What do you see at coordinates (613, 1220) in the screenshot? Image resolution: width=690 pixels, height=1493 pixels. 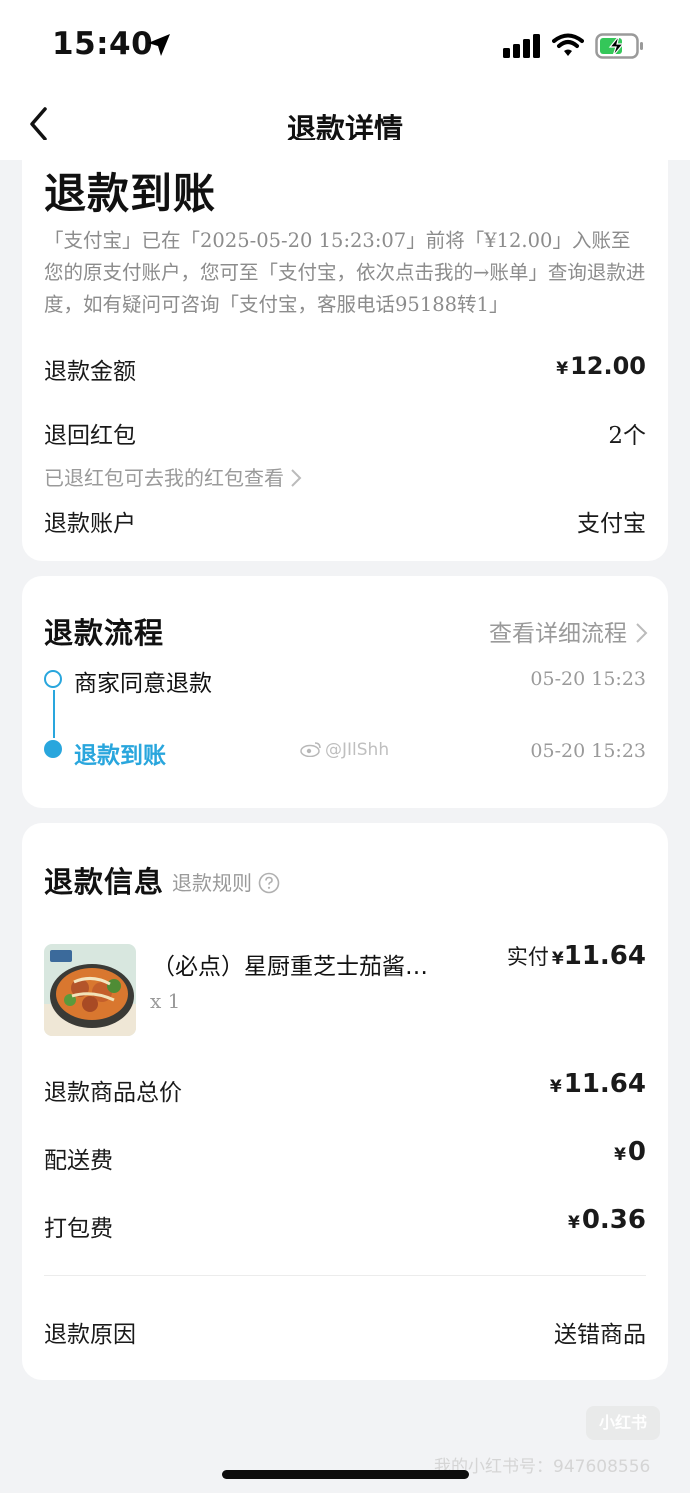 I see `packing-fee-number: 0.36` at bounding box center [613, 1220].